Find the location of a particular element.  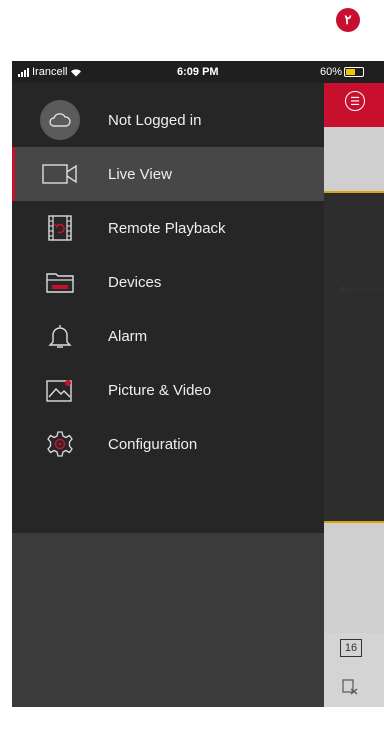

battery-percent: 60% is located at coordinates (331, 72).